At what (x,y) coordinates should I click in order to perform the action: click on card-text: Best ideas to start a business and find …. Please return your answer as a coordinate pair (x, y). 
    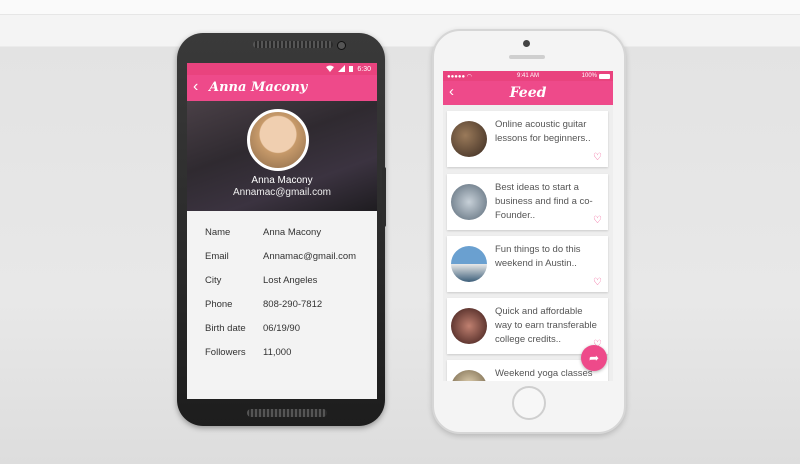
    Looking at the image, I should click on (544, 201).